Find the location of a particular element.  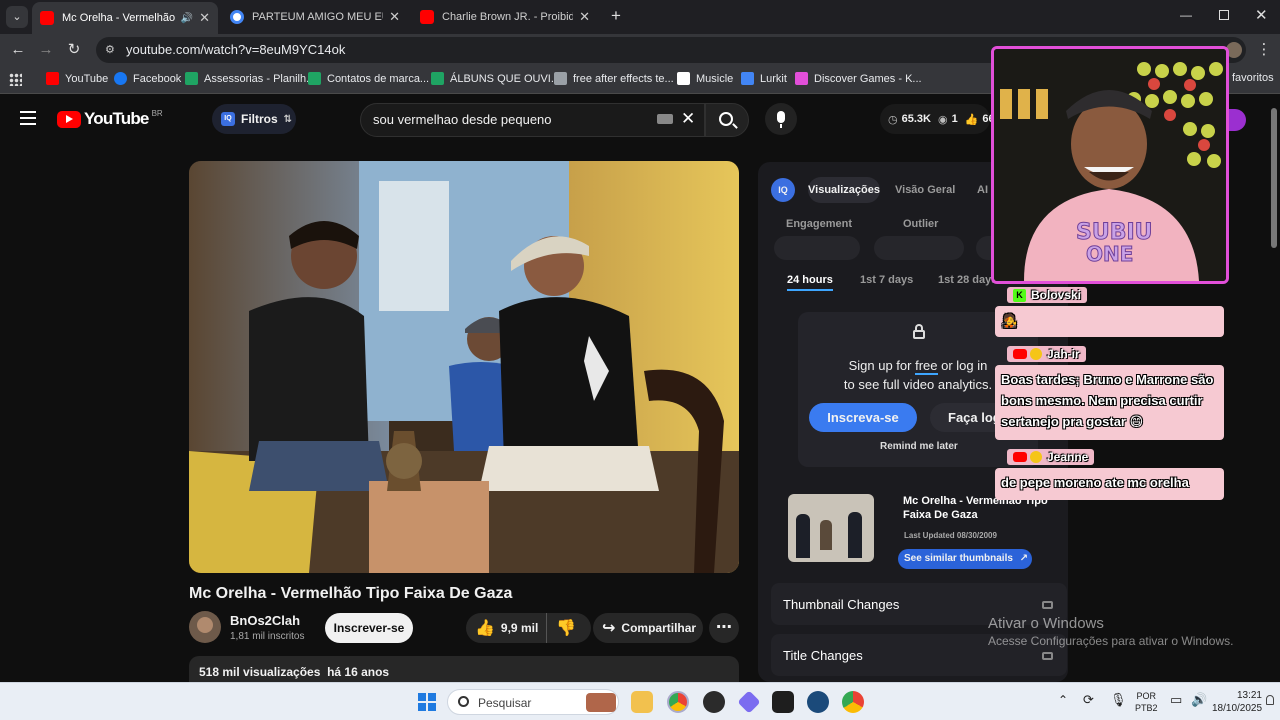

tab-mc-orelha: Mc Orelha - Vermelhão Tip 🔊 ✕ is located at coordinates (125, 18).